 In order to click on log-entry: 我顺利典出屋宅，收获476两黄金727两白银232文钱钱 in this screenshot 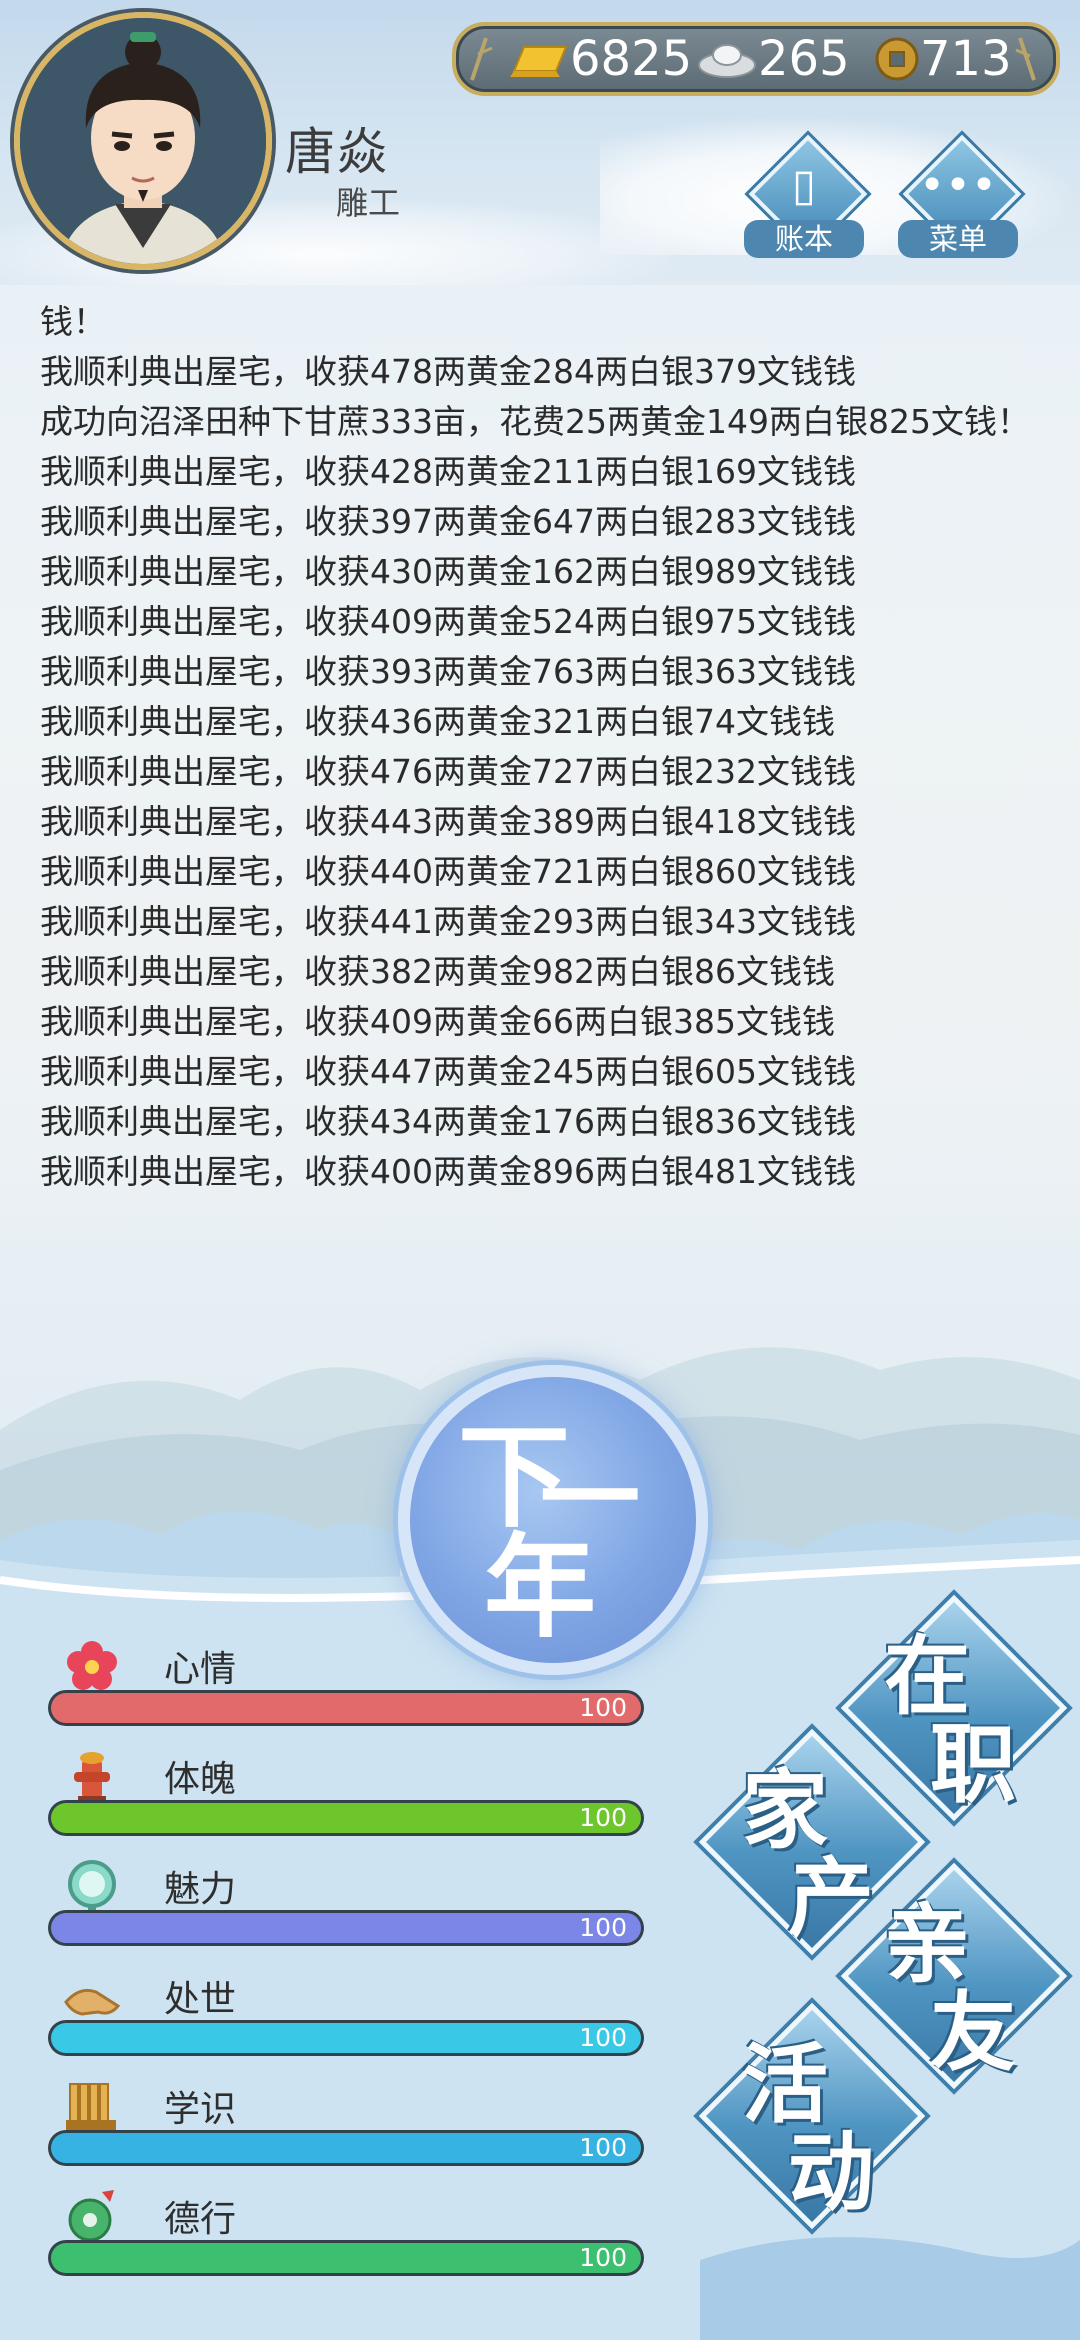, I will do `click(448, 771)`.